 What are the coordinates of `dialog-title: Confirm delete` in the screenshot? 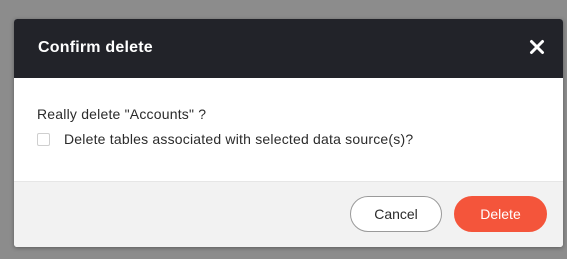 It's located at (95, 47).